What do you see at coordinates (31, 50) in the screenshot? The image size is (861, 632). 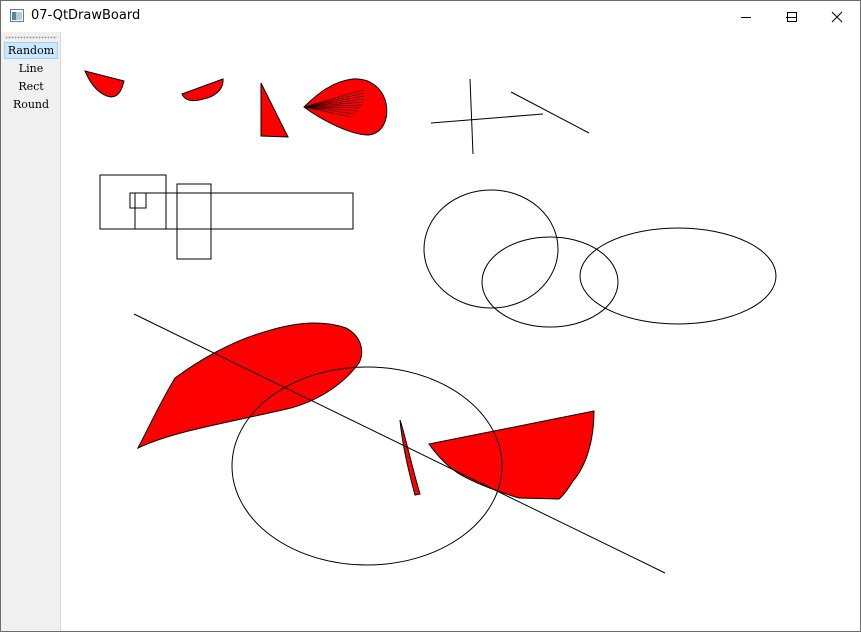 I see `tool-random-button: Random` at bounding box center [31, 50].